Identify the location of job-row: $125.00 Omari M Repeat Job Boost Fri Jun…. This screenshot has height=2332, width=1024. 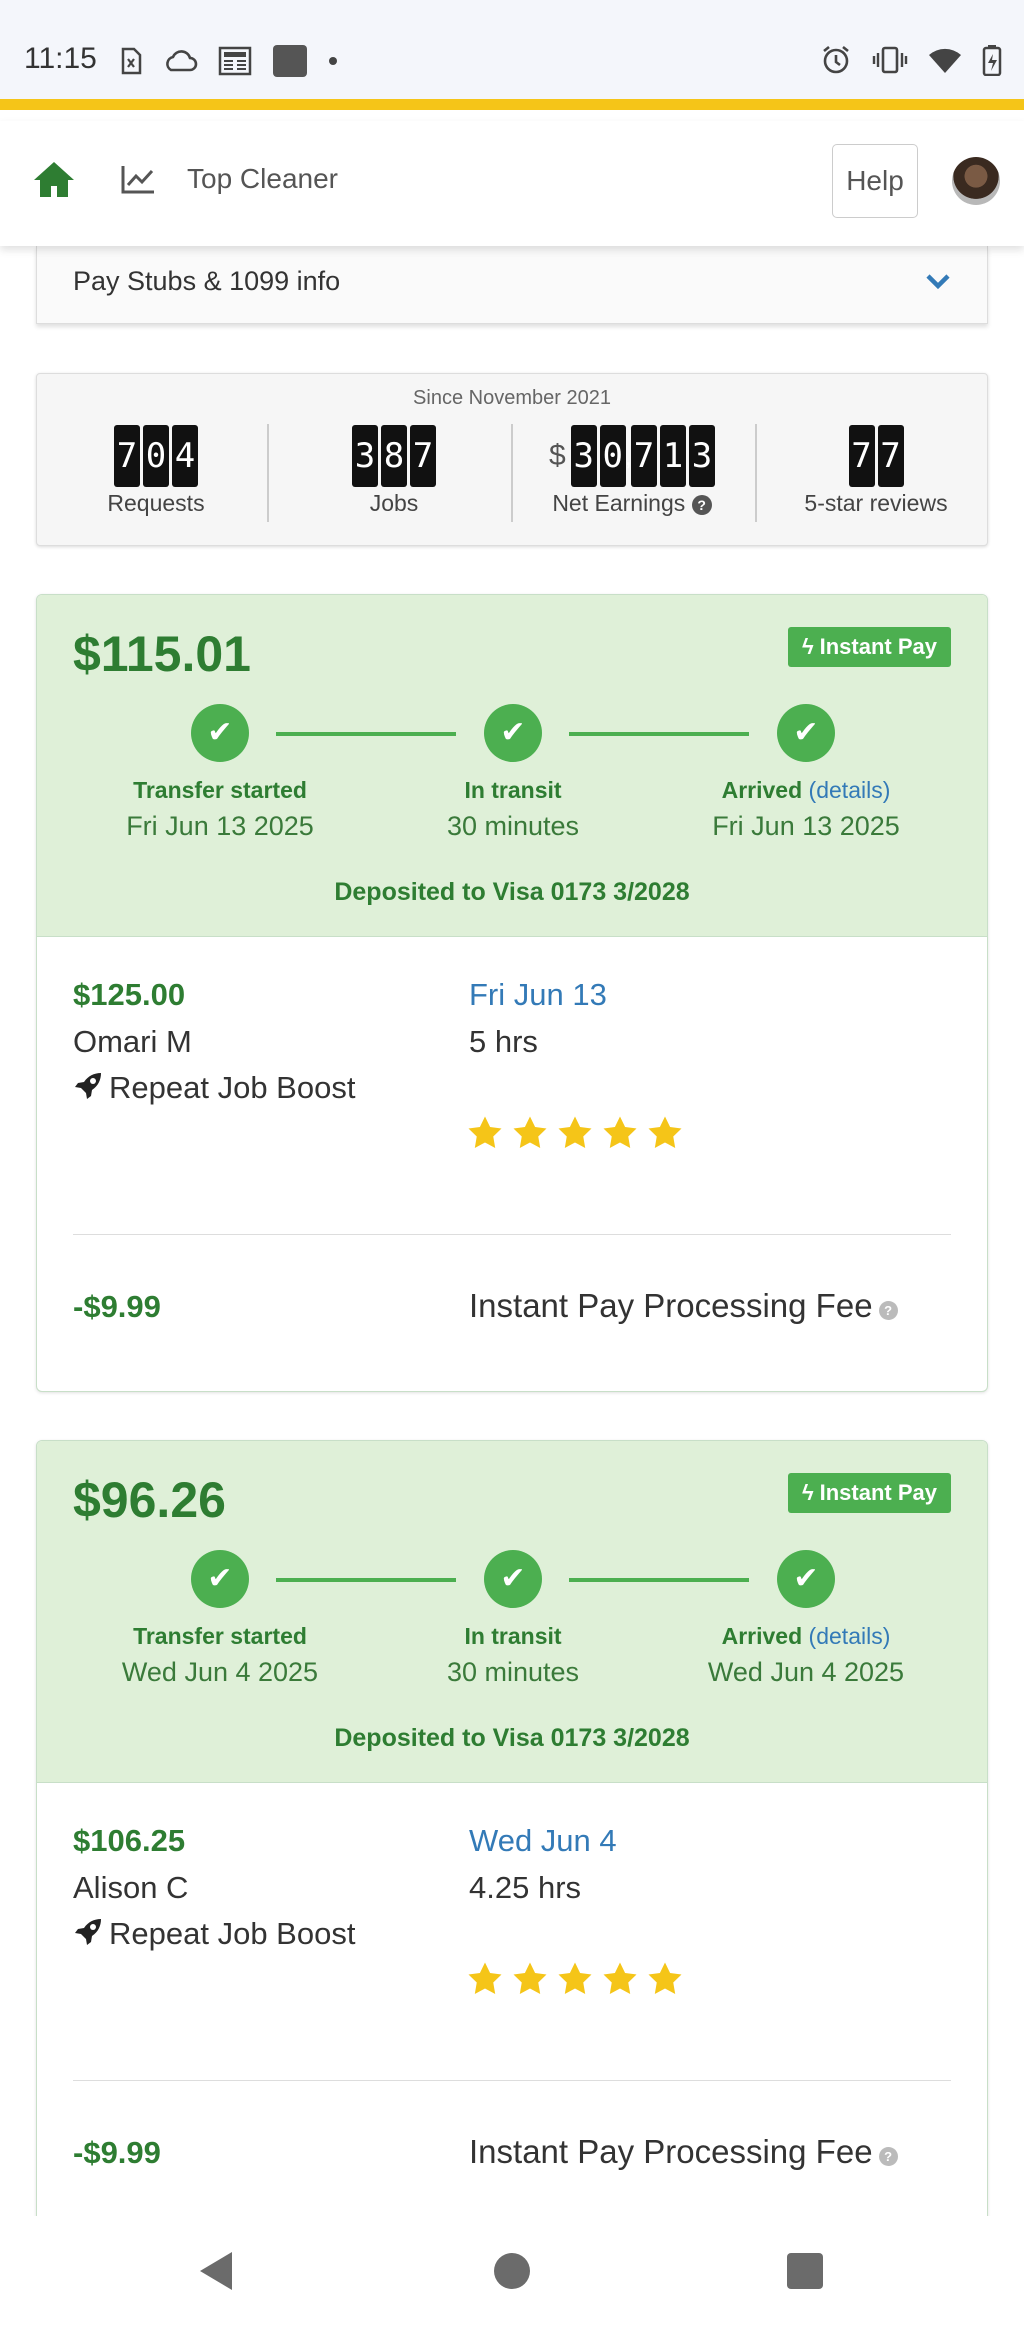
(512, 1086).